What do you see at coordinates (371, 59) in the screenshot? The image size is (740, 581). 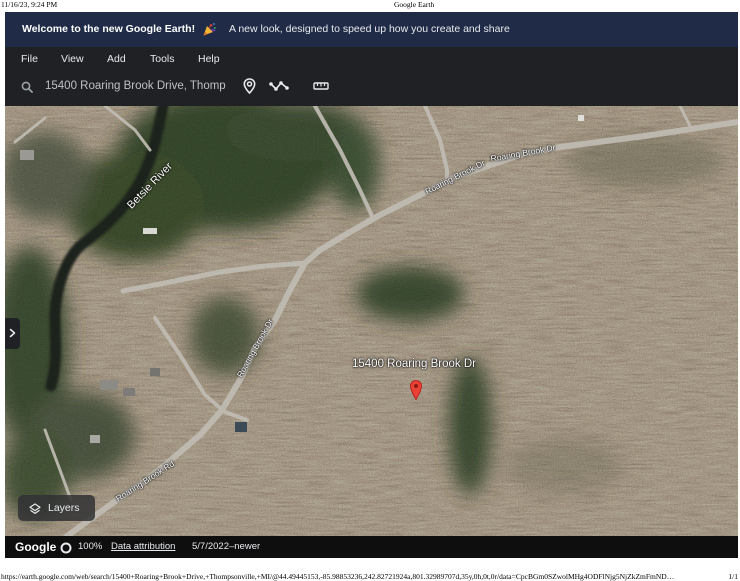 I see `menu-bar: File View Add Tools Help` at bounding box center [371, 59].